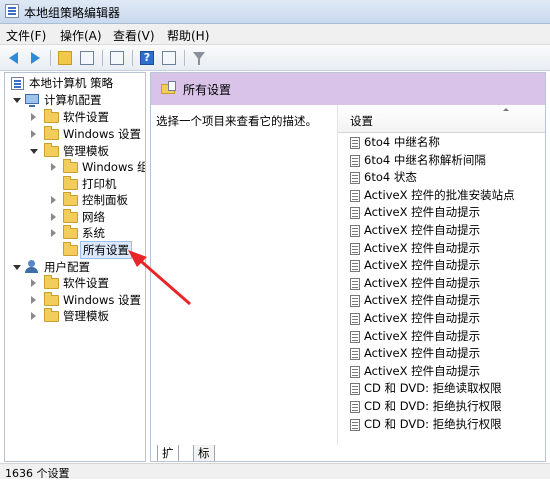 This screenshot has width=550, height=481. Describe the element at coordinates (390, 177) in the screenshot. I see `list-item-label: 6to4 状态` at that location.